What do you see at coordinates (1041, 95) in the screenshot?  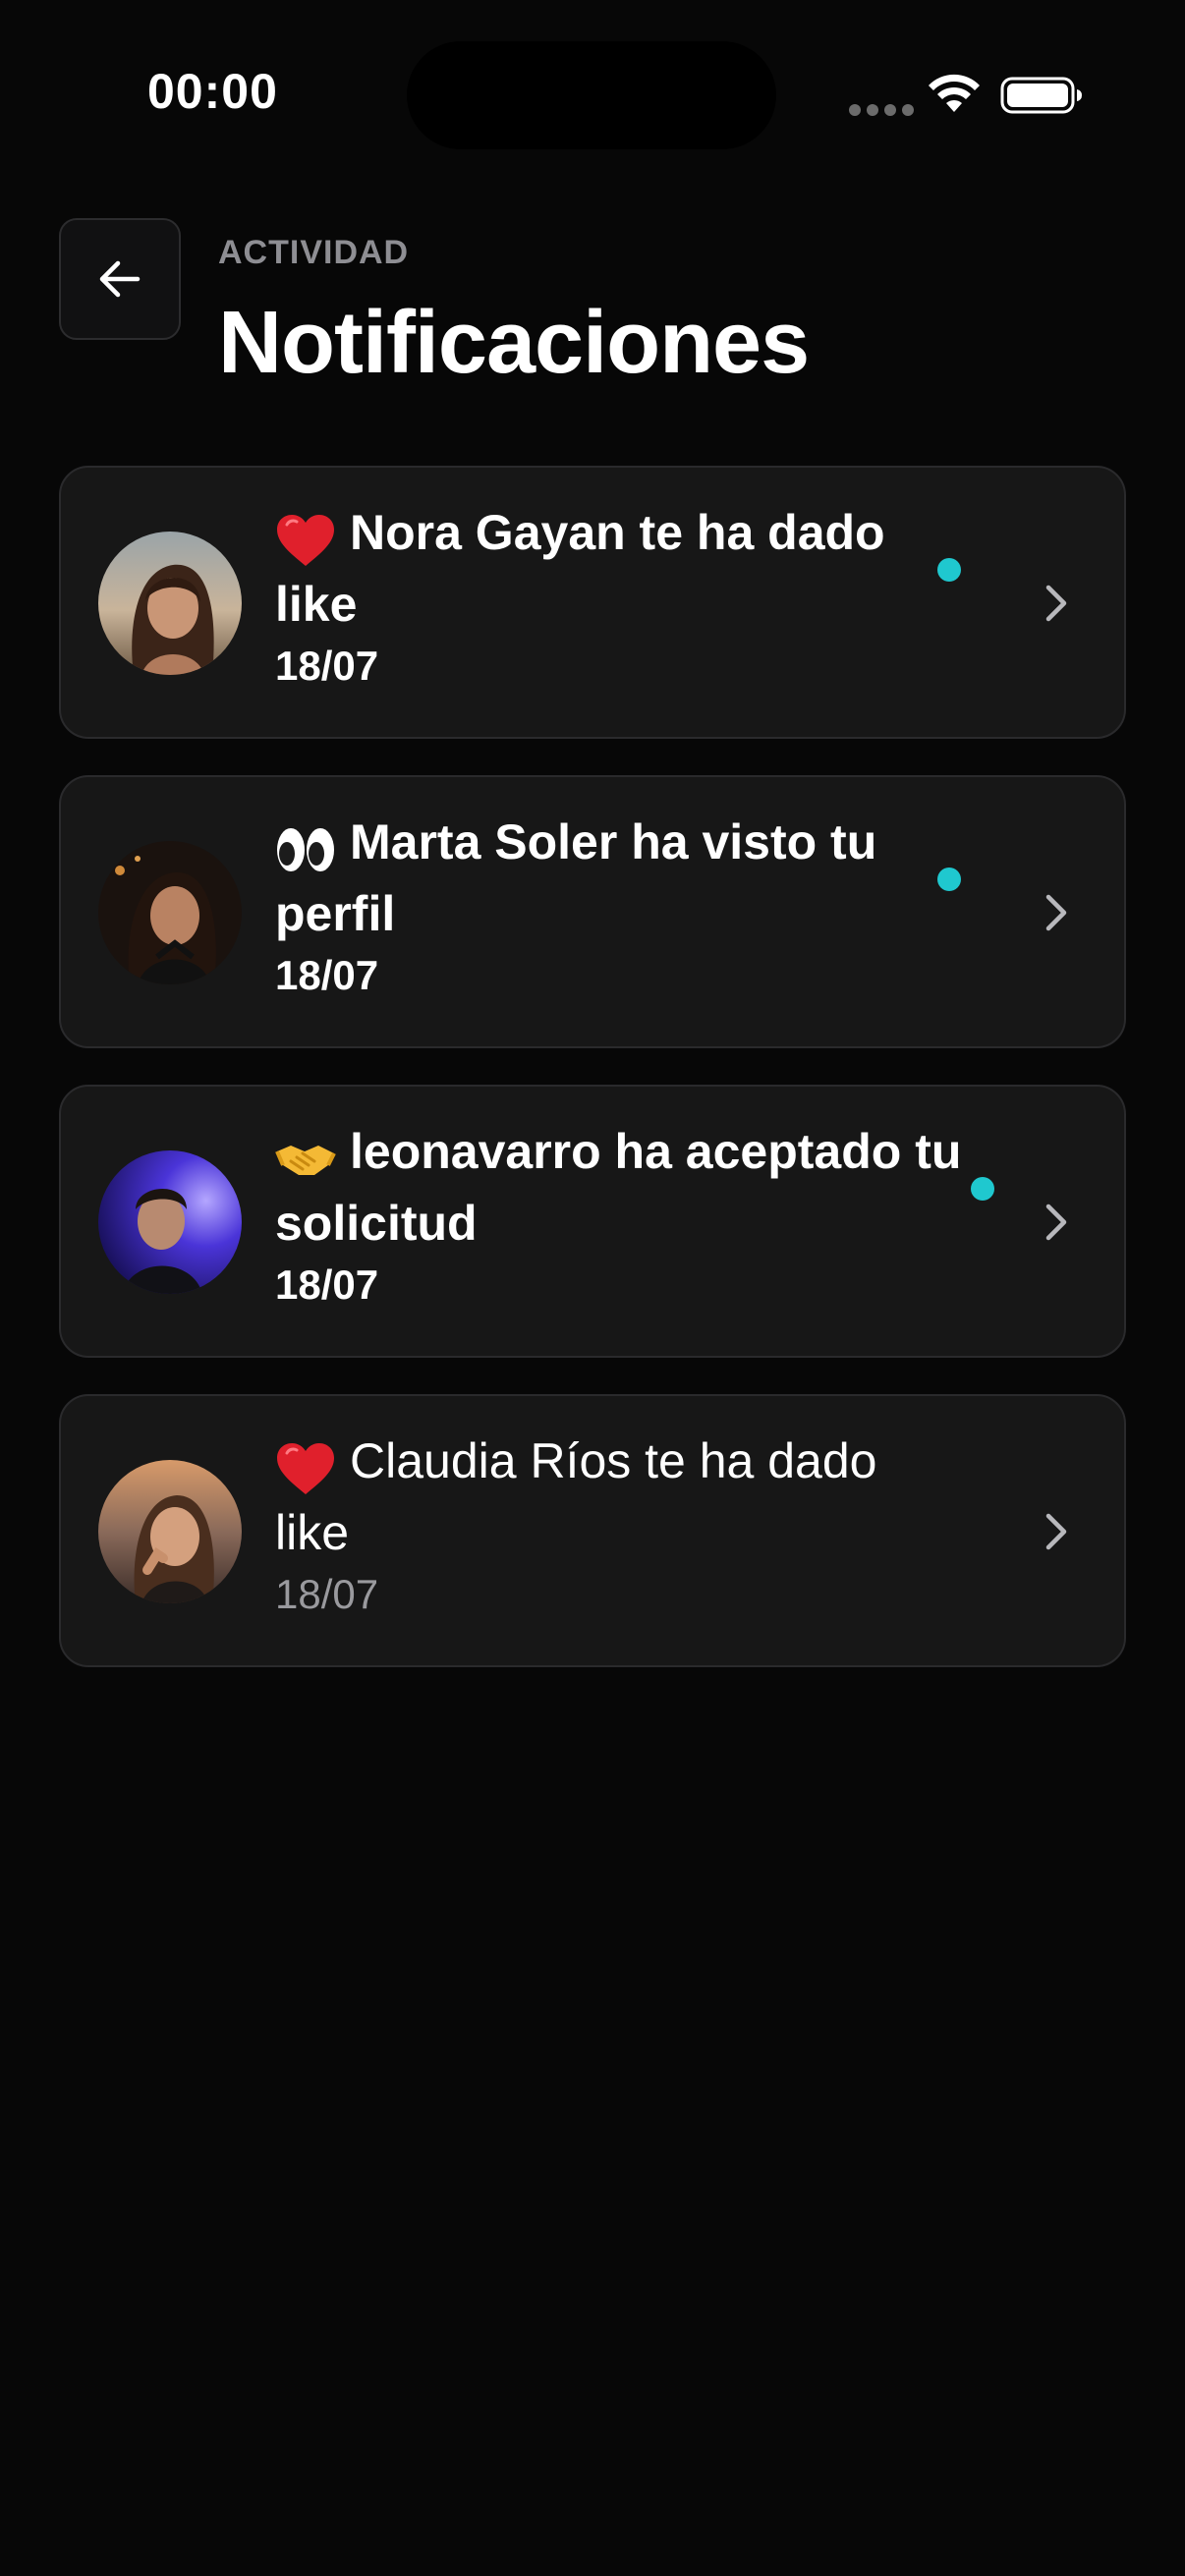 I see `battery-icon` at bounding box center [1041, 95].